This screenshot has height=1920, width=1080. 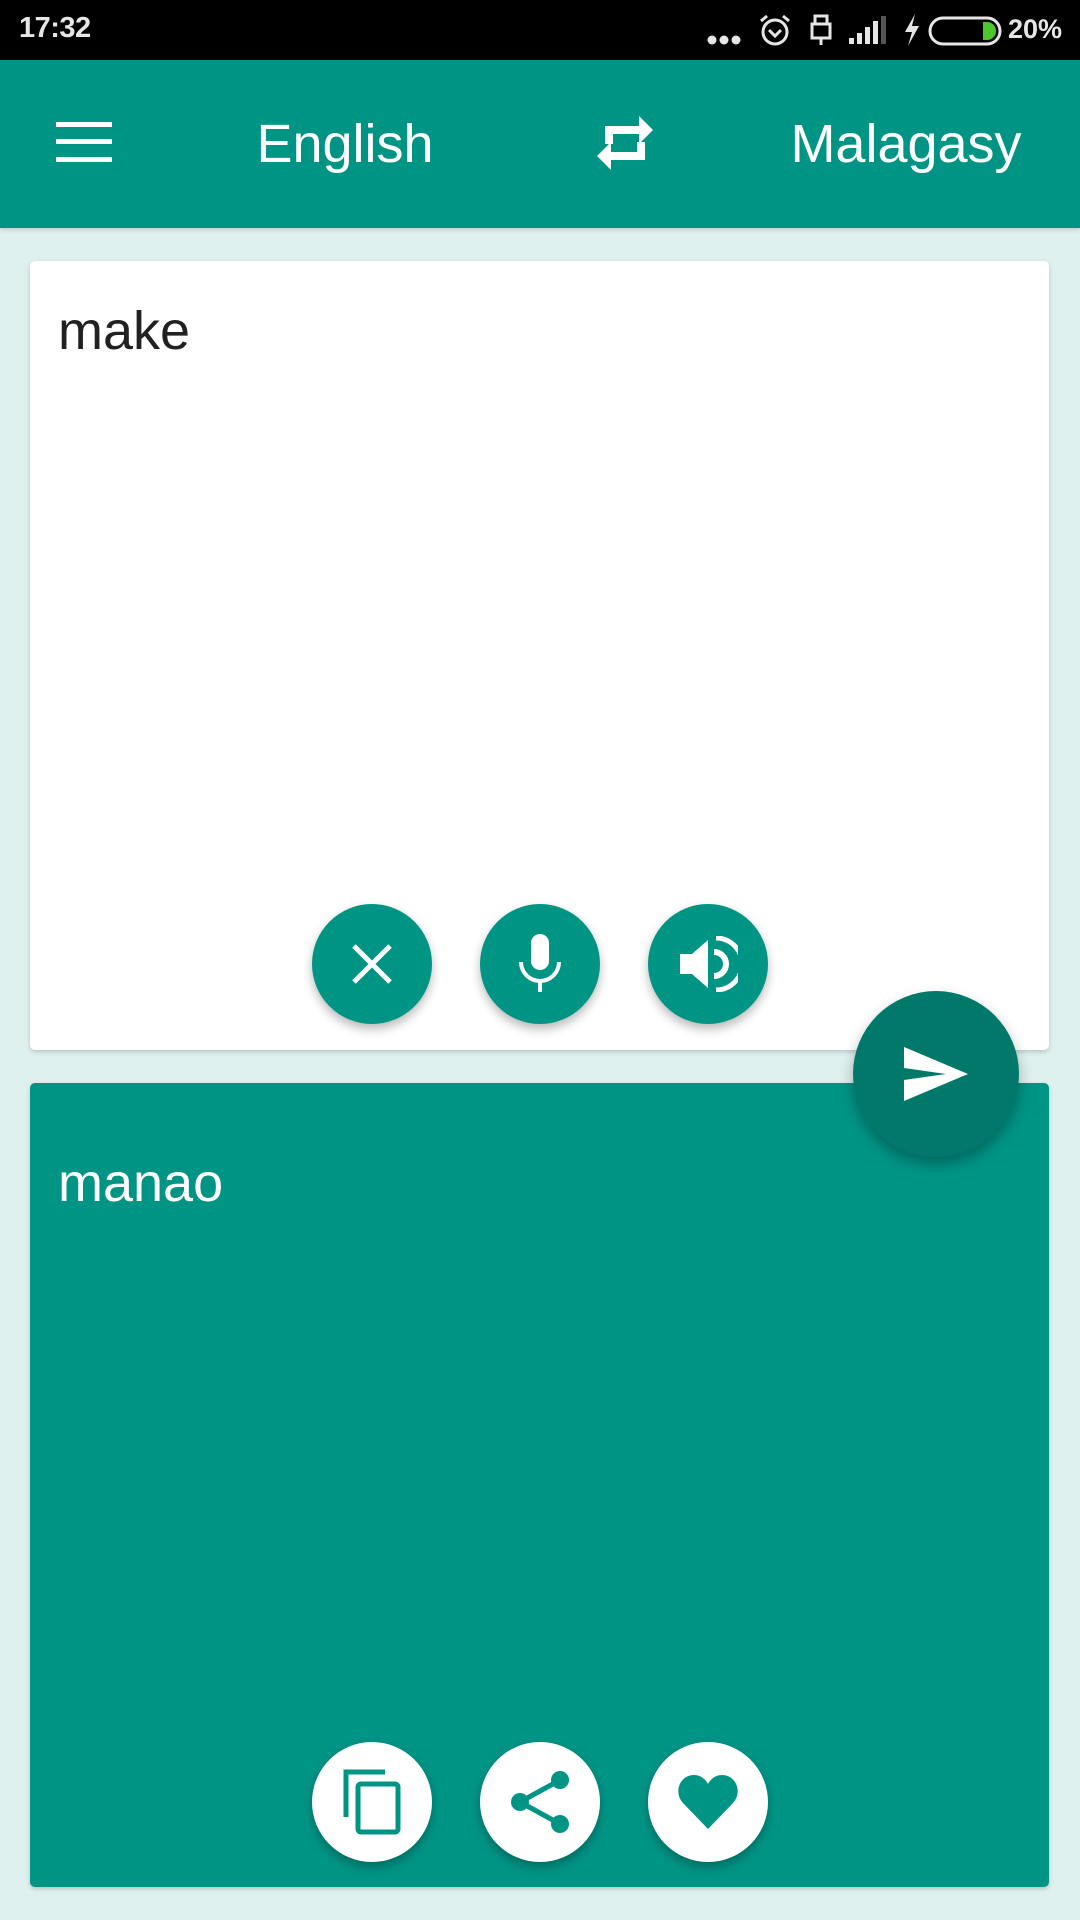 I want to click on menu-button, so click(x=84, y=144).